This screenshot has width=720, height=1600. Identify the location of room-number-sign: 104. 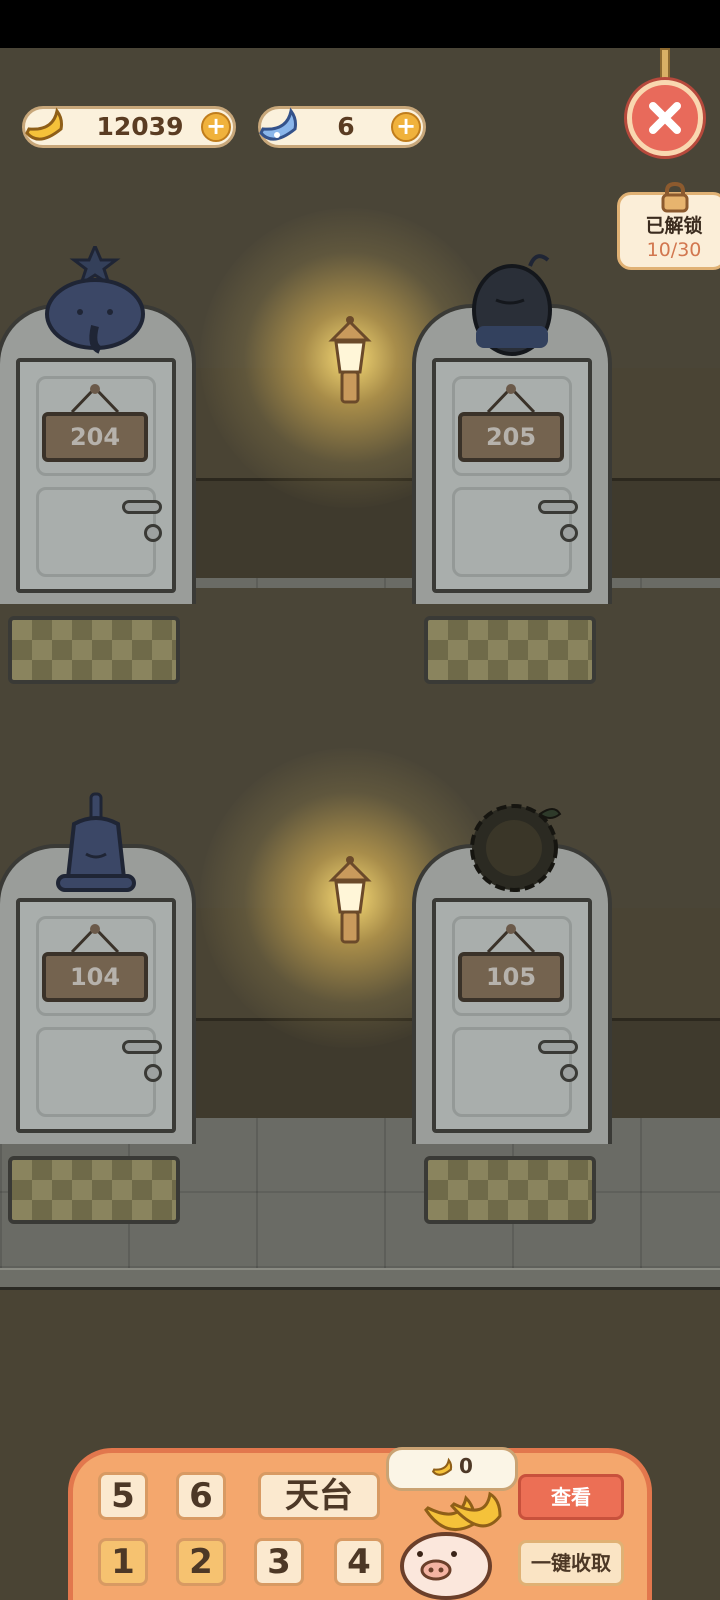
(95, 977).